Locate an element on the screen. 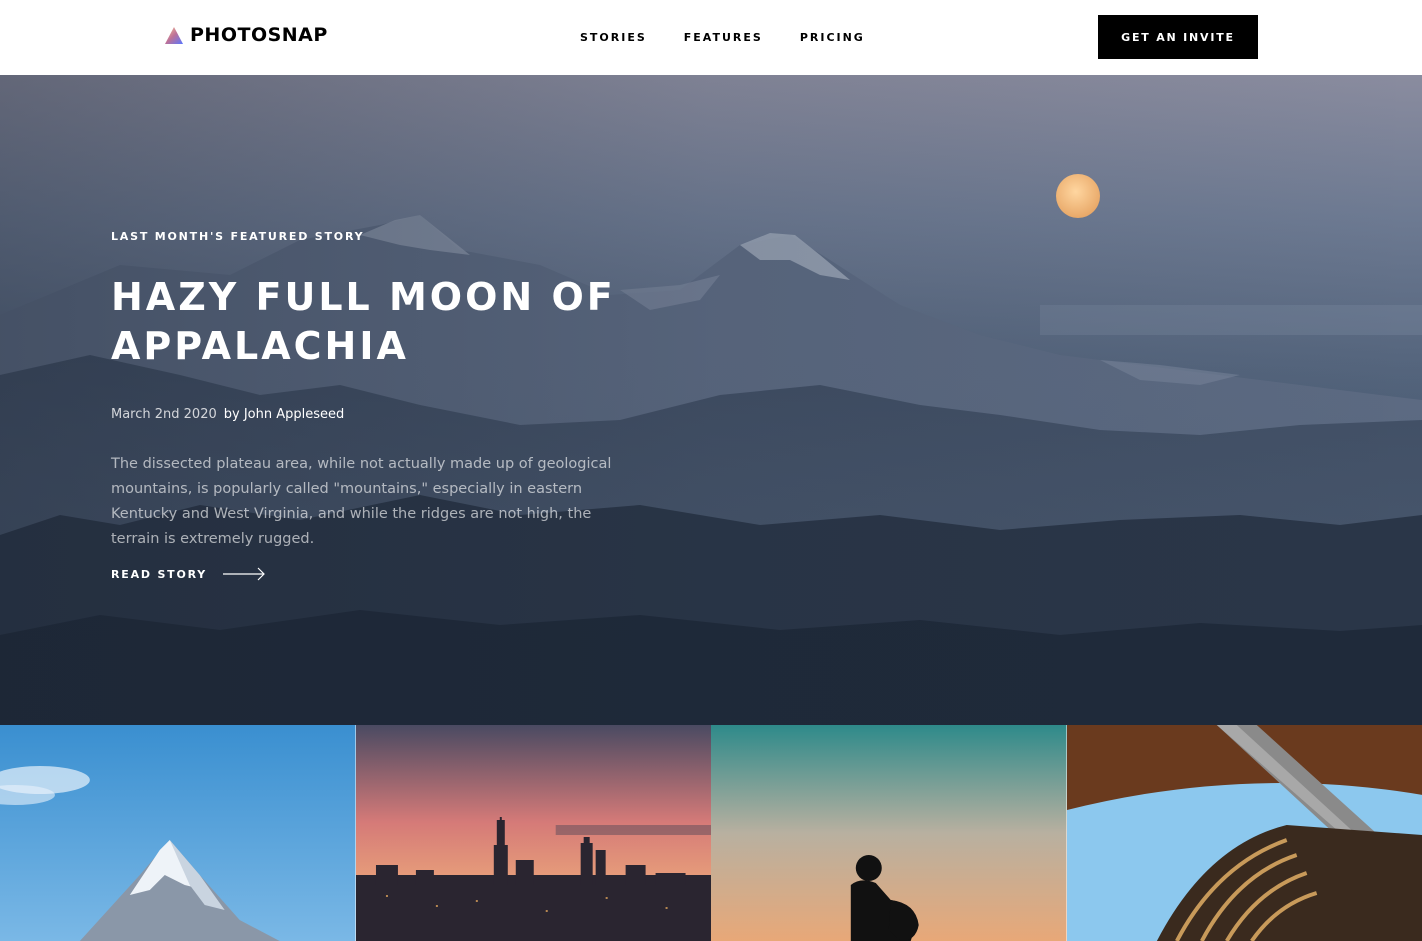  story-meta: March 2nd 2020 by John Appleseed is located at coordinates (227, 414).